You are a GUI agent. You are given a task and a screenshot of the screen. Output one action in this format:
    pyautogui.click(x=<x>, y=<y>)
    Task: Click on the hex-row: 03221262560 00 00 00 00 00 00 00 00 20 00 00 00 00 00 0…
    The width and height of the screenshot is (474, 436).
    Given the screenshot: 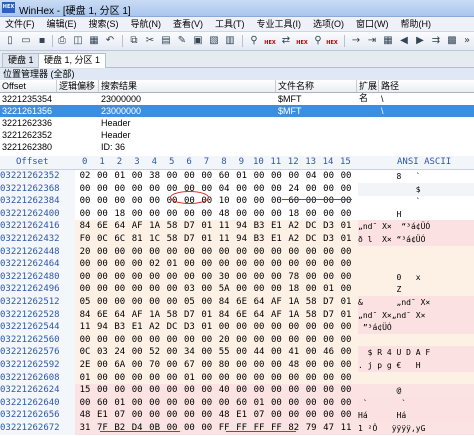 What is the action you would take?
    pyautogui.click(x=237, y=340)
    